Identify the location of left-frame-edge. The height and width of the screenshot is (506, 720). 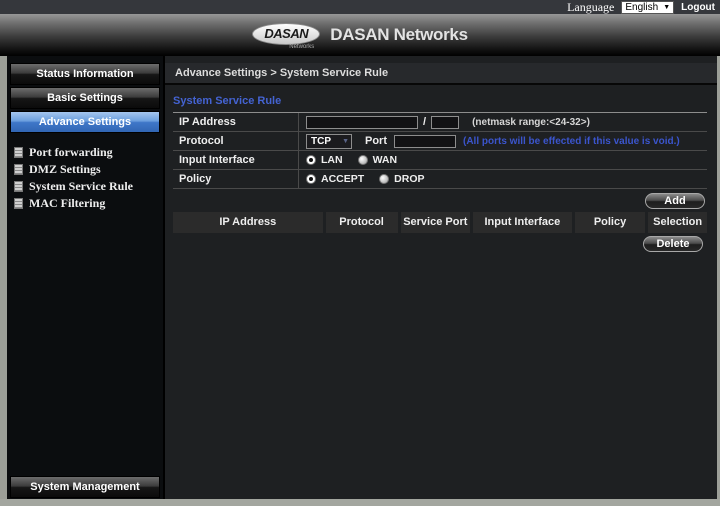
(3, 277).